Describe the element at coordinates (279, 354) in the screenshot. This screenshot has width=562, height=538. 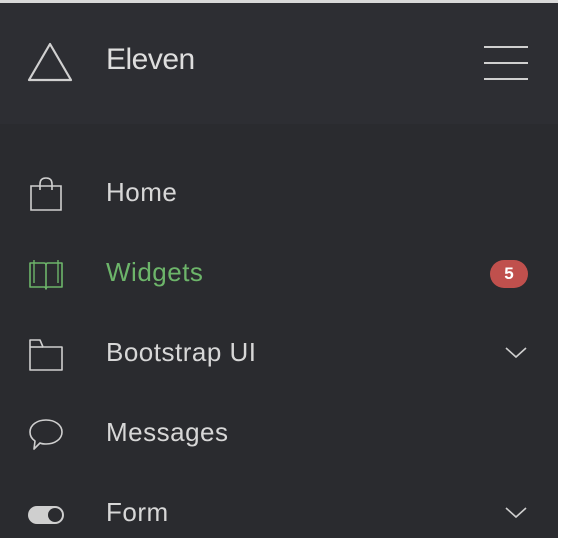
I see `sidebar-item-bootstrap-ui: Bootstrap UI` at that location.